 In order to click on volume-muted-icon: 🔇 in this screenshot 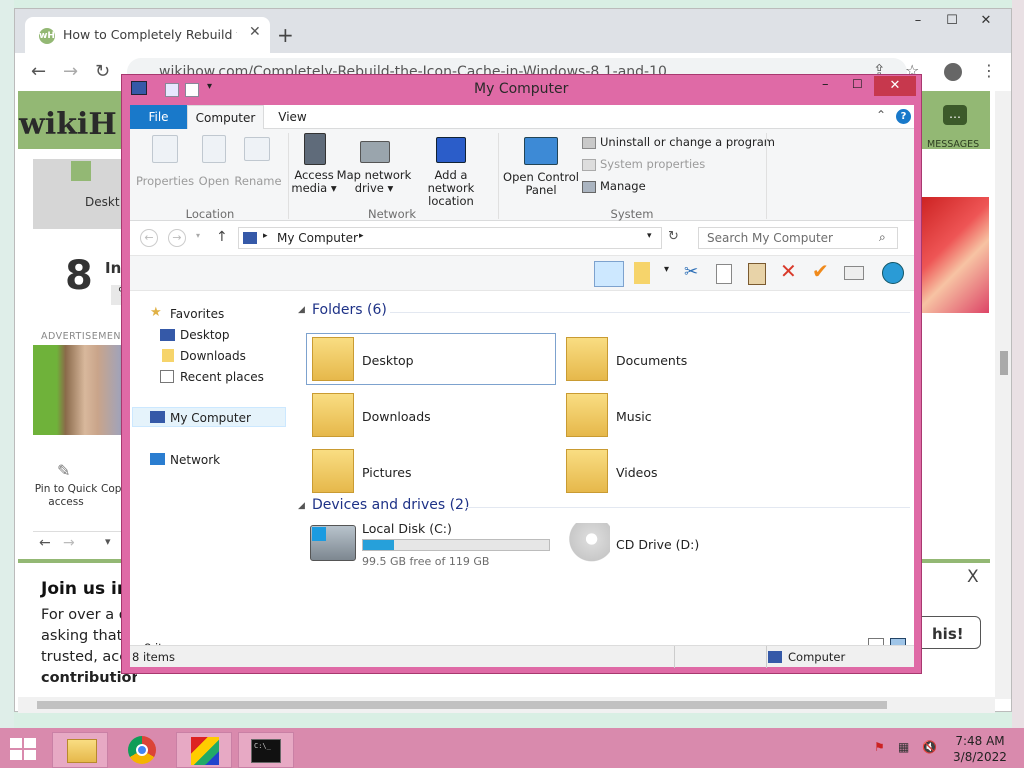, I will do `click(929, 747)`.